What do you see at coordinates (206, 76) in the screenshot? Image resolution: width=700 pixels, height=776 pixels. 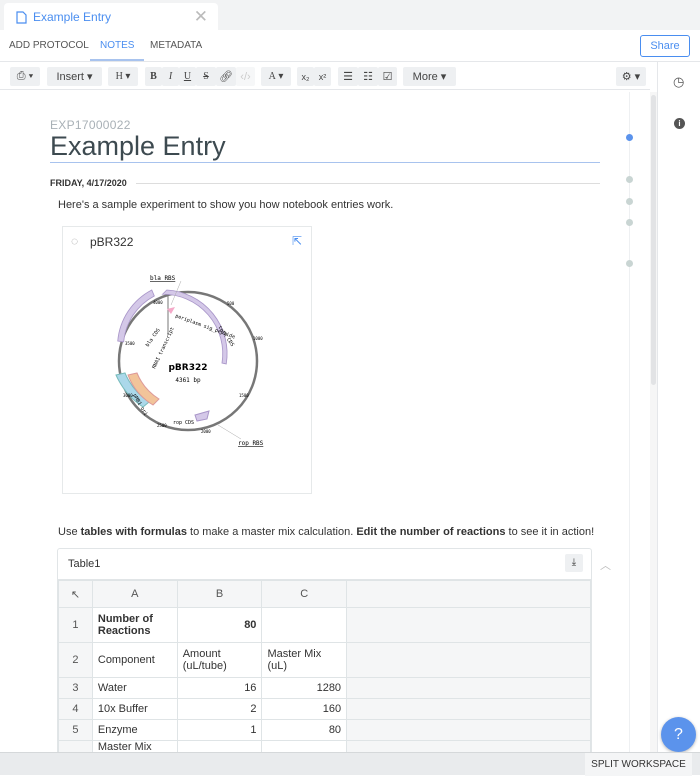 I see `strikethrough-button: S` at bounding box center [206, 76].